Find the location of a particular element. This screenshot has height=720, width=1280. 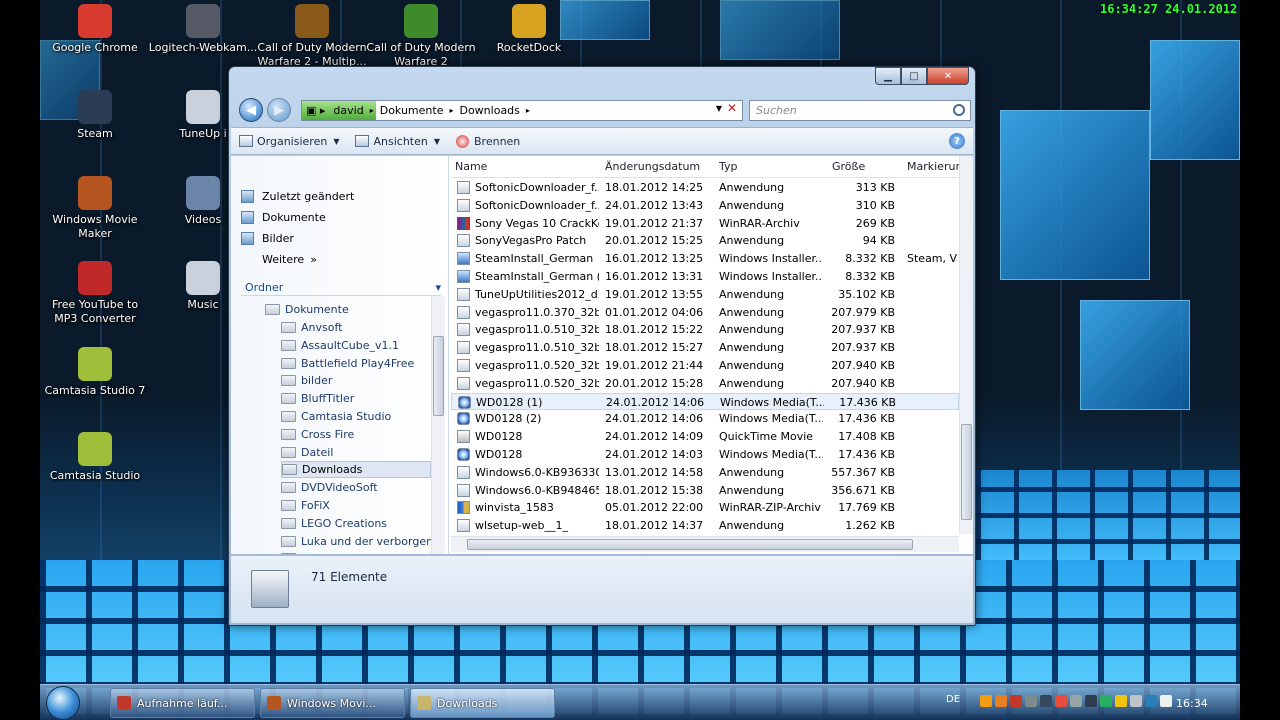

taskbar-button: Downloads is located at coordinates (482, 703).